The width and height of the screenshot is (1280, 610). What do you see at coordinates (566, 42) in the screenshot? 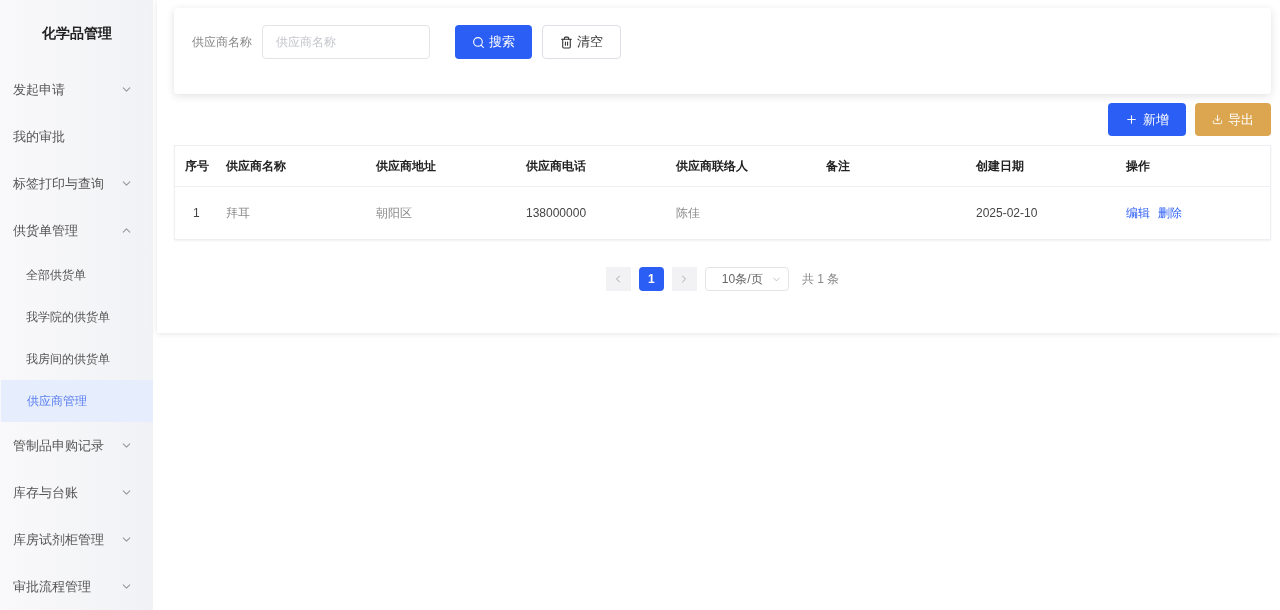
I see `trash-icon` at bounding box center [566, 42].